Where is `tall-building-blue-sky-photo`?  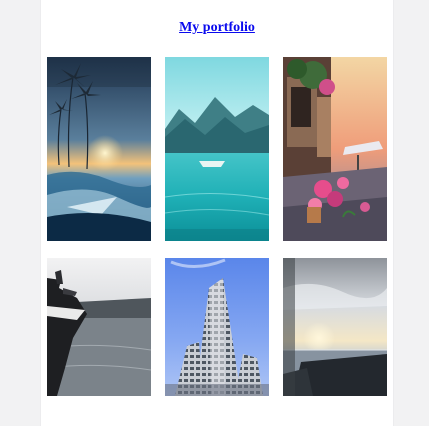 tall-building-blue-sky-photo is located at coordinates (217, 327).